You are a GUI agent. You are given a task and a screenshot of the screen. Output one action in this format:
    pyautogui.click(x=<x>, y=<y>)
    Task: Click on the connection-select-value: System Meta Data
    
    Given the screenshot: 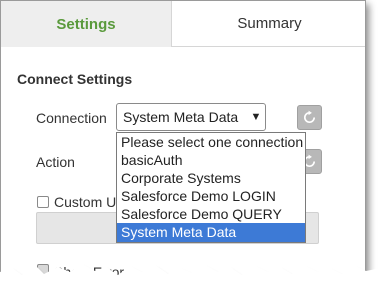 What is the action you would take?
    pyautogui.click(x=181, y=117)
    